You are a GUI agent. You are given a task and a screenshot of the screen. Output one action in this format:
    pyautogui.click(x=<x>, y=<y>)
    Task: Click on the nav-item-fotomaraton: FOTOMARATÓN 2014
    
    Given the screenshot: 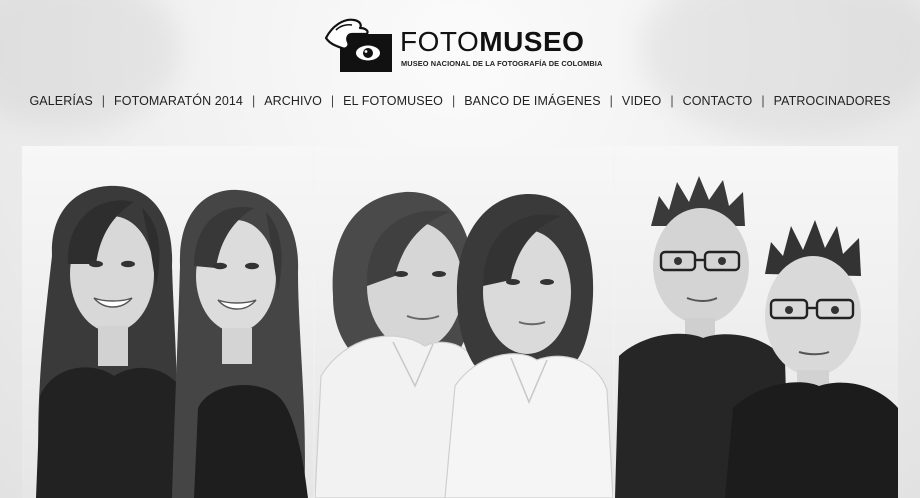 What is the action you would take?
    pyautogui.click(x=178, y=101)
    